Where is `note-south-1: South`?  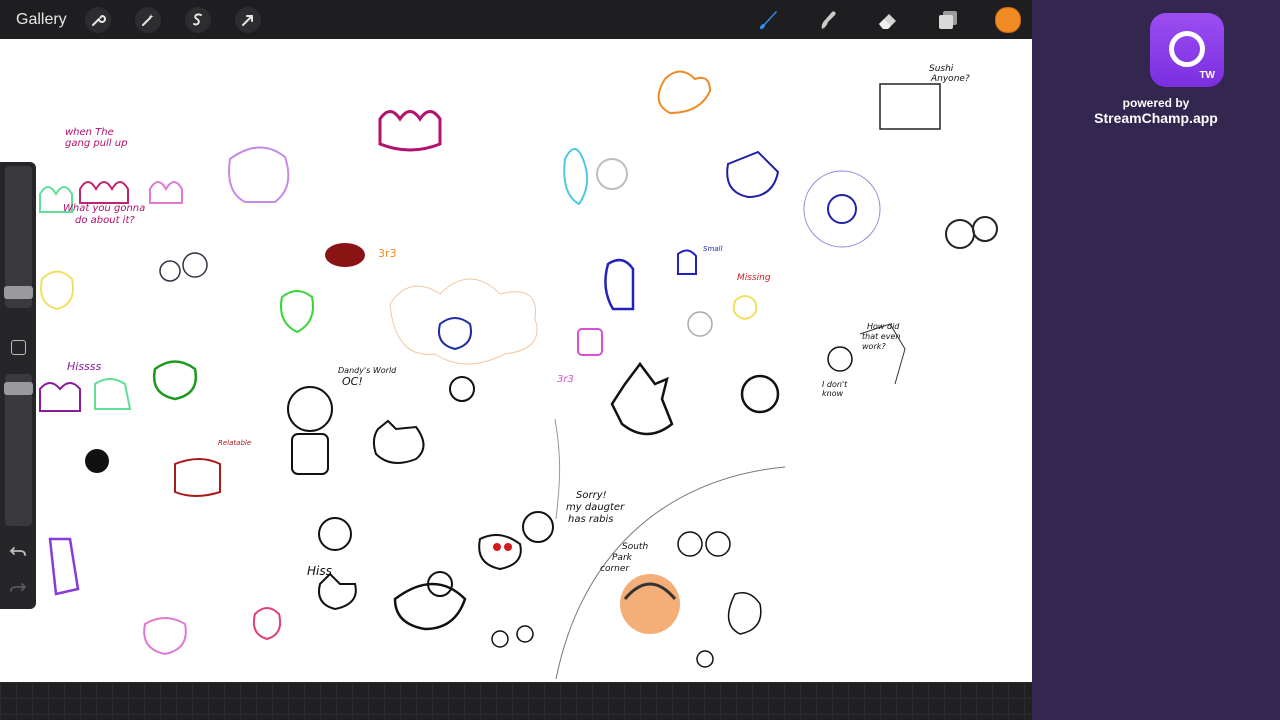 note-south-1: South is located at coordinates (635, 547).